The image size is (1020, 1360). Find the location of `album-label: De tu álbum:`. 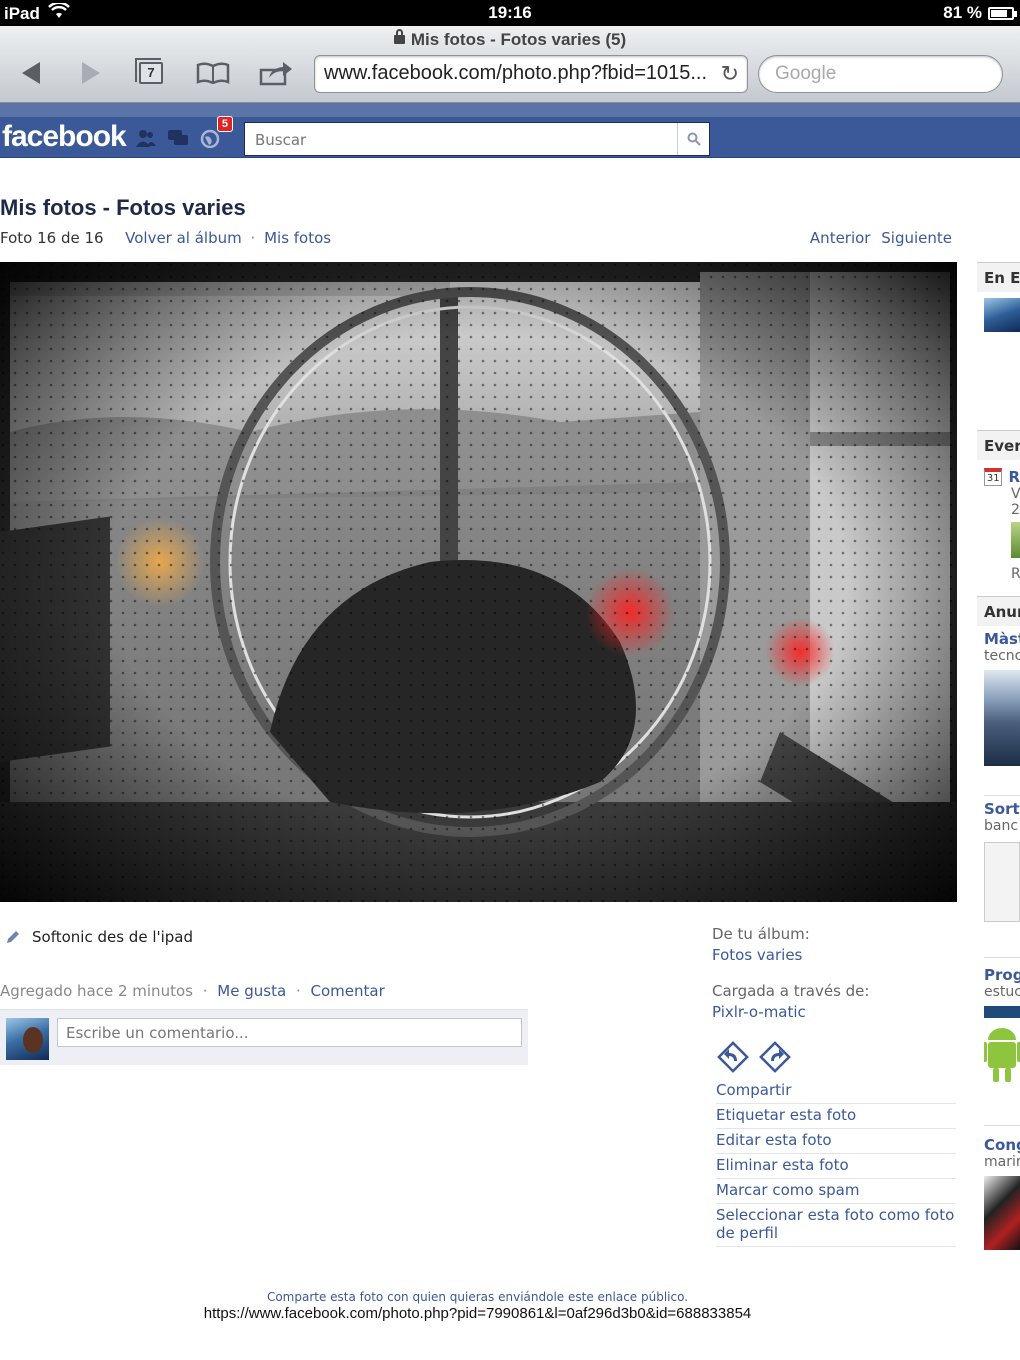

album-label: De tu álbum: is located at coordinates (761, 934).